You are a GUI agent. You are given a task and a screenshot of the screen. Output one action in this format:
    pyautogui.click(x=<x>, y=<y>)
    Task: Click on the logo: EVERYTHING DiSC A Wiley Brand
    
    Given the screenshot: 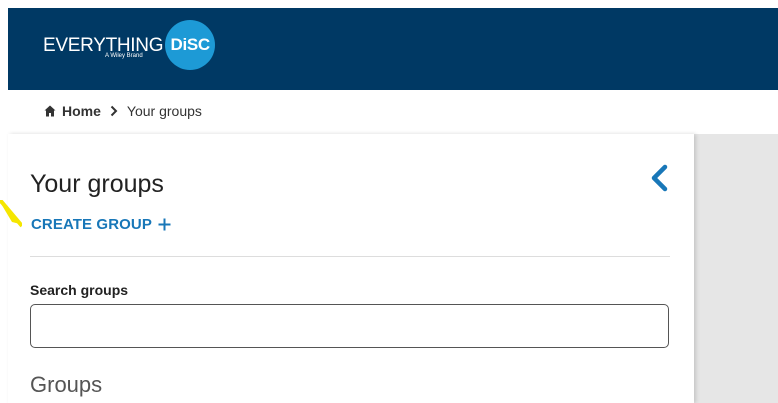 What is the action you would take?
    pyautogui.click(x=129, y=45)
    